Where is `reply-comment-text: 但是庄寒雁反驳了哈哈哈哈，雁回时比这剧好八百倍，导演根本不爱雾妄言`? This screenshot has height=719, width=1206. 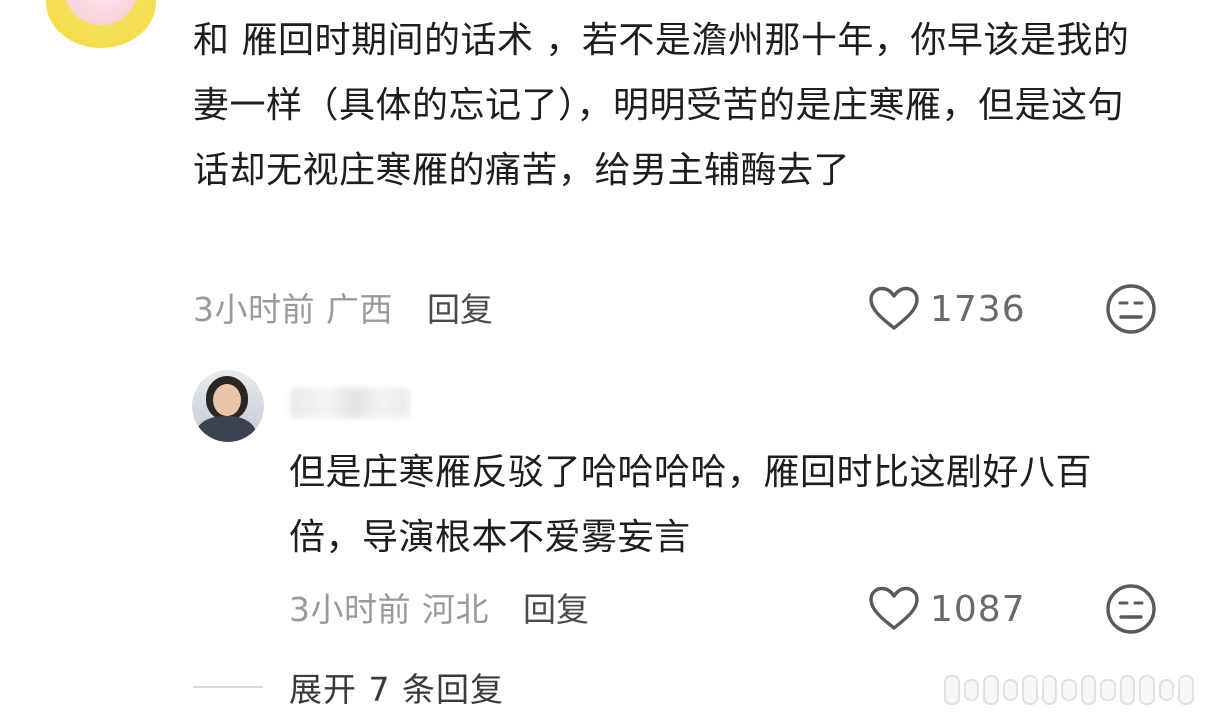 reply-comment-text: 但是庄寒雁反驳了哈哈哈哈，雁回时比这剧好八百倍，导演根本不爱雾妄言 is located at coordinates (691, 505).